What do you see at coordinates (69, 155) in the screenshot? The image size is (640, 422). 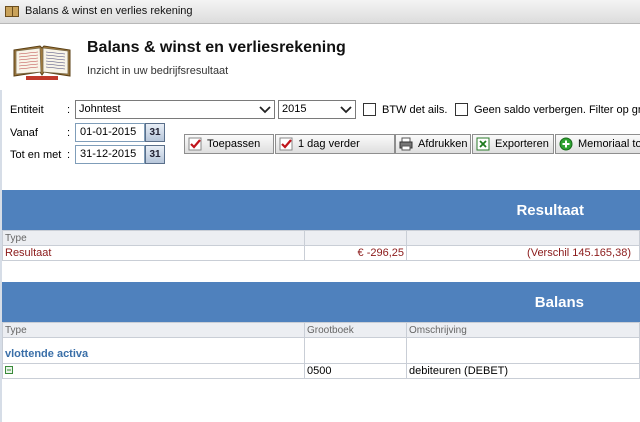 I see `tot-colon: :` at bounding box center [69, 155].